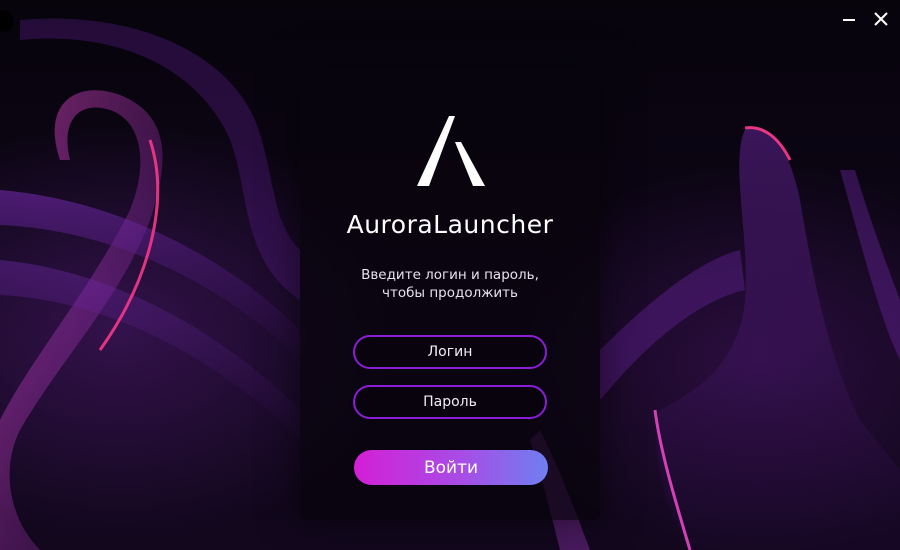 This screenshot has width=900, height=550. Describe the element at coordinates (450, 352) in the screenshot. I see `login-input` at that location.